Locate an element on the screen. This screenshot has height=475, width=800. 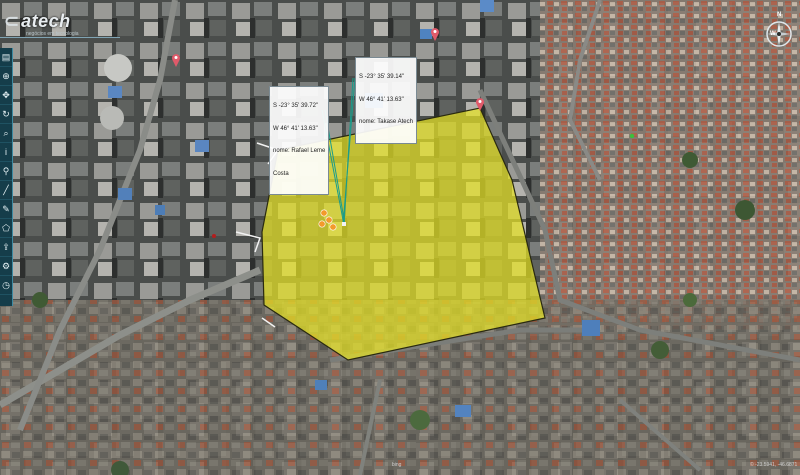
label-name: nome: Rafael Leme is located at coordinates (299, 151).